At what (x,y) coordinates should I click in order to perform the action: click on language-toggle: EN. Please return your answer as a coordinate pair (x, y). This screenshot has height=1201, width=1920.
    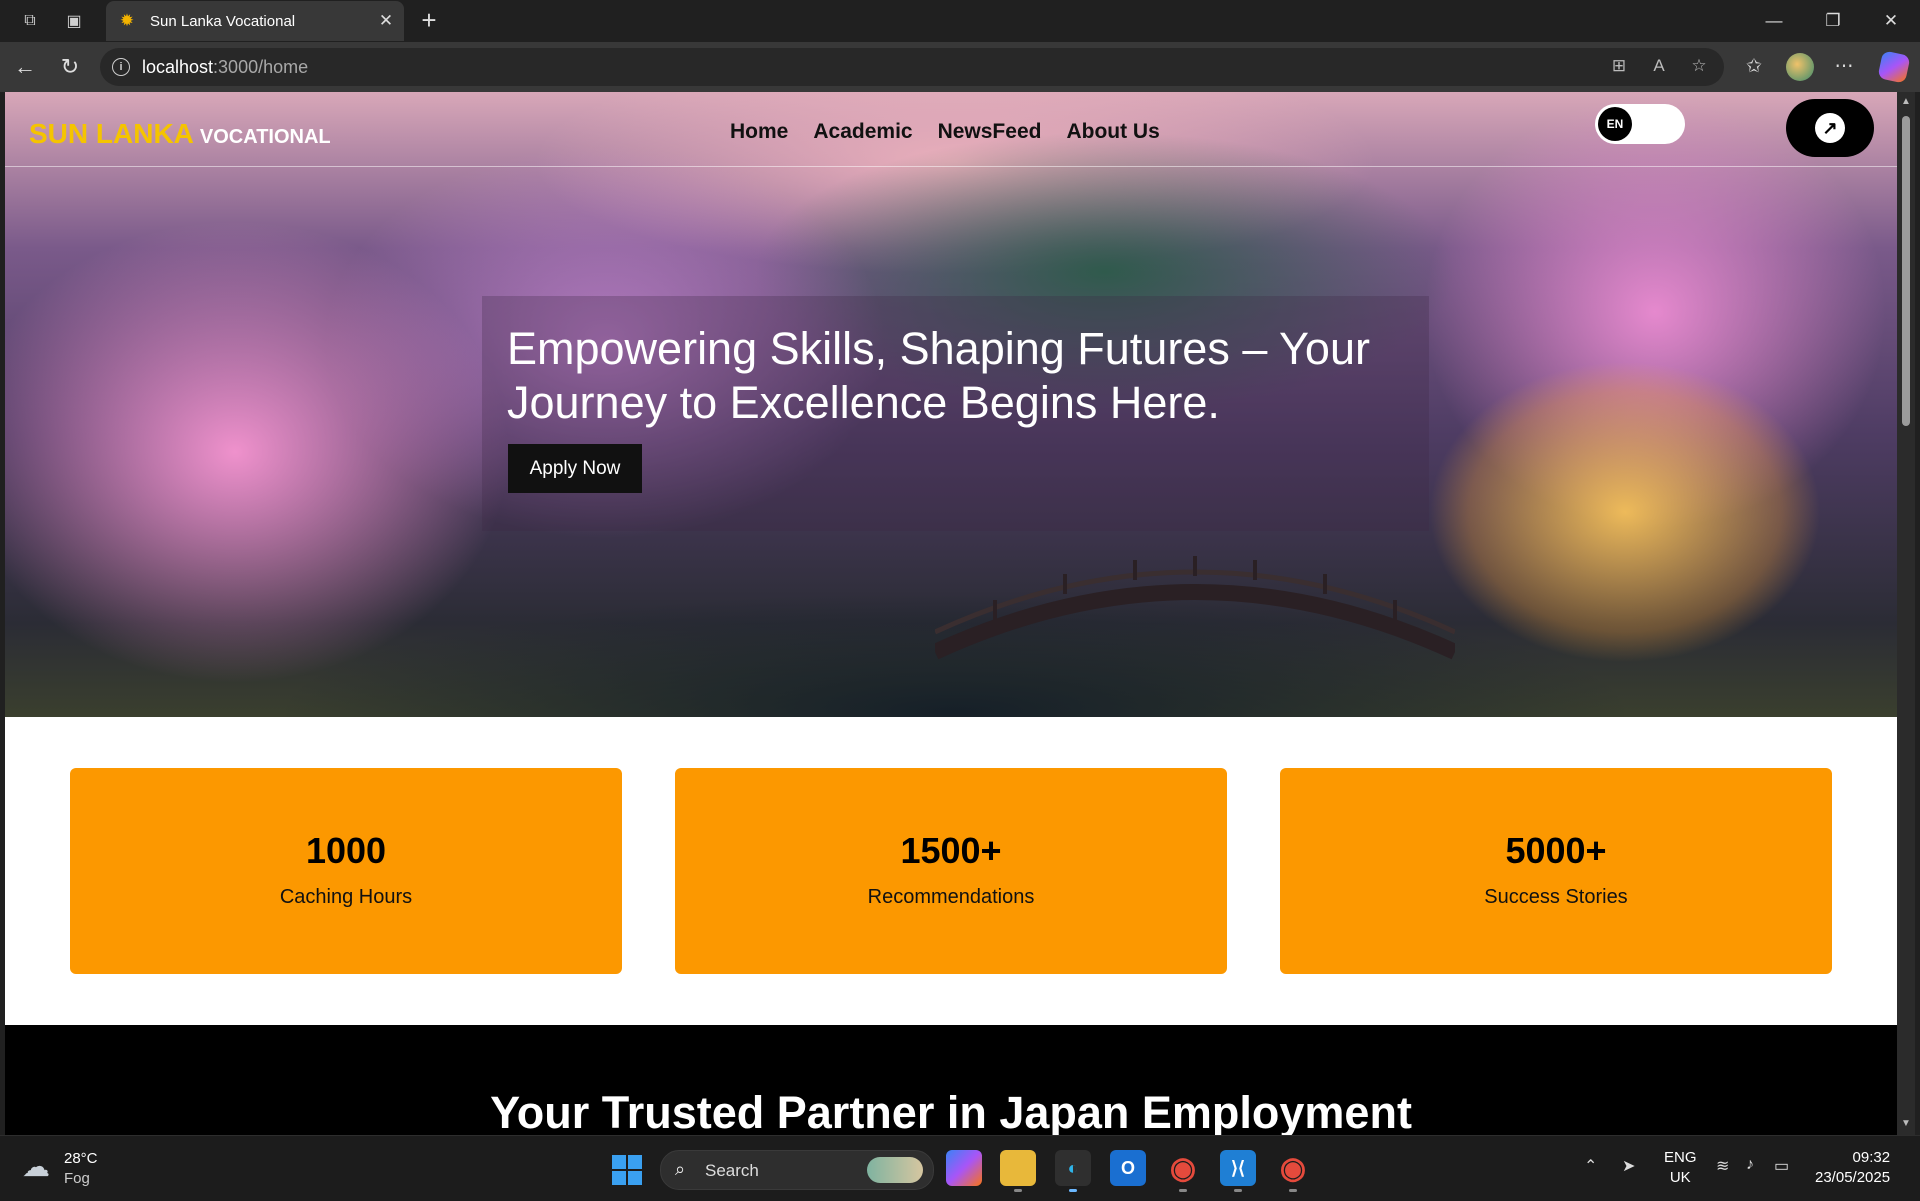
    Looking at the image, I should click on (1640, 124).